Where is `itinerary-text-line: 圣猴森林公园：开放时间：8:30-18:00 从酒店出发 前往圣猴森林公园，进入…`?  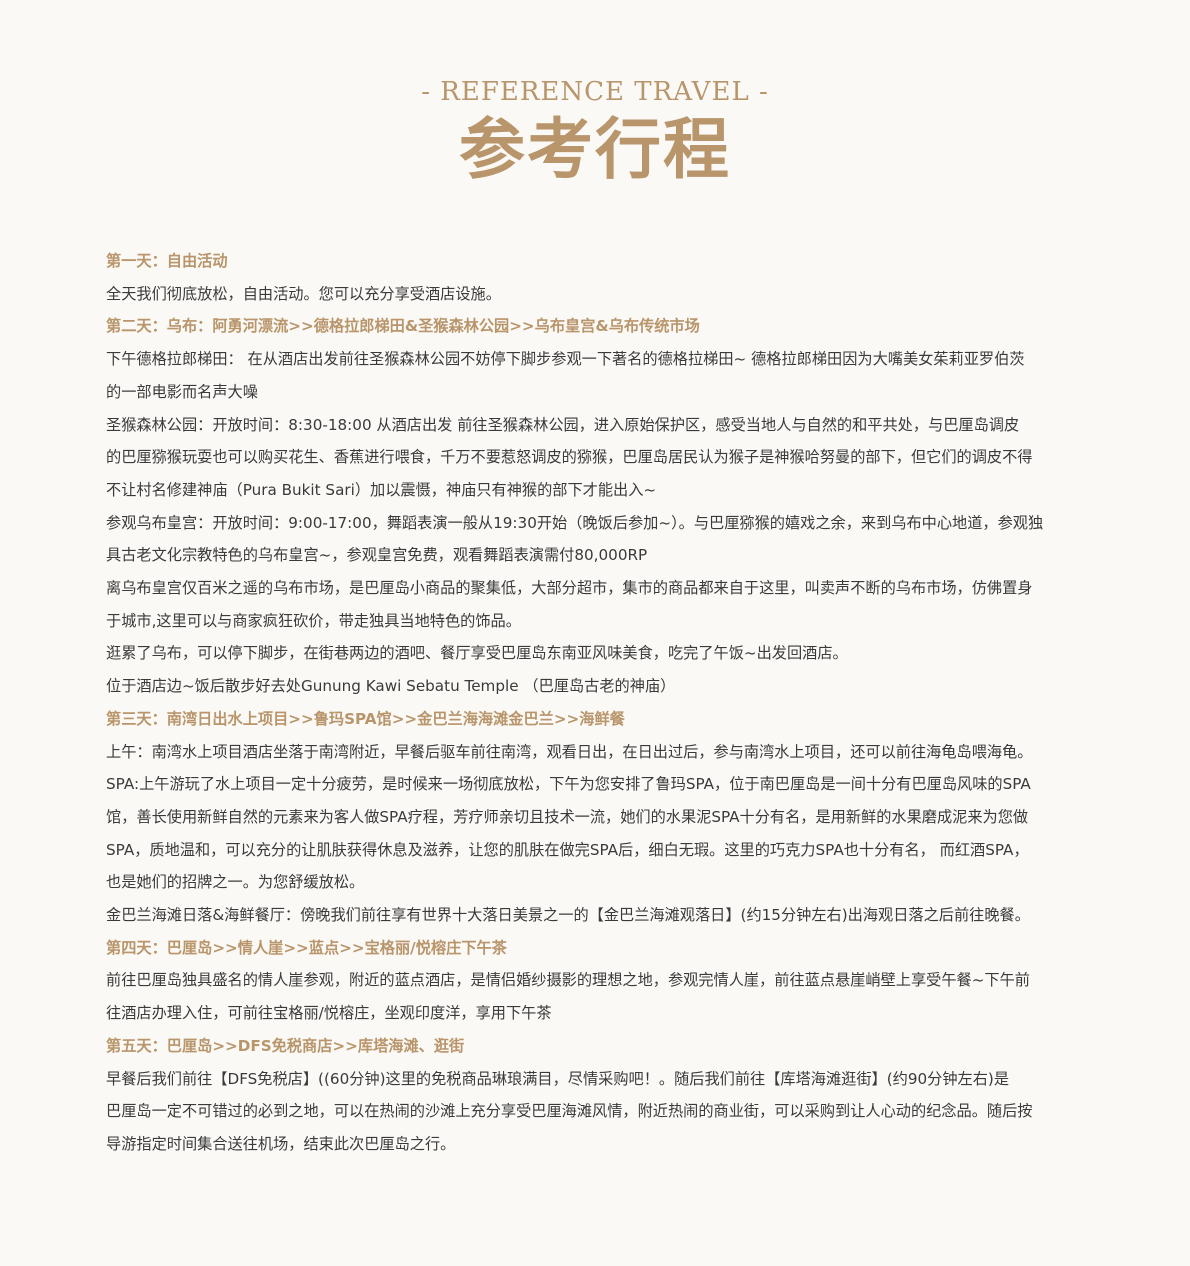
itinerary-text-line: 圣猴森林公园：开放时间：8:30-18:00 从酒店出发 前往圣猴森林公园，进入… is located at coordinates (563, 424).